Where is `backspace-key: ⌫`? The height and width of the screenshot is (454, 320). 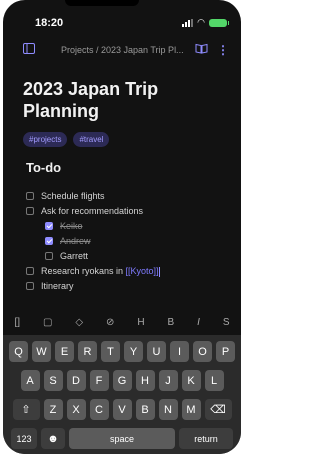 backspace-key: ⌫ is located at coordinates (218, 409).